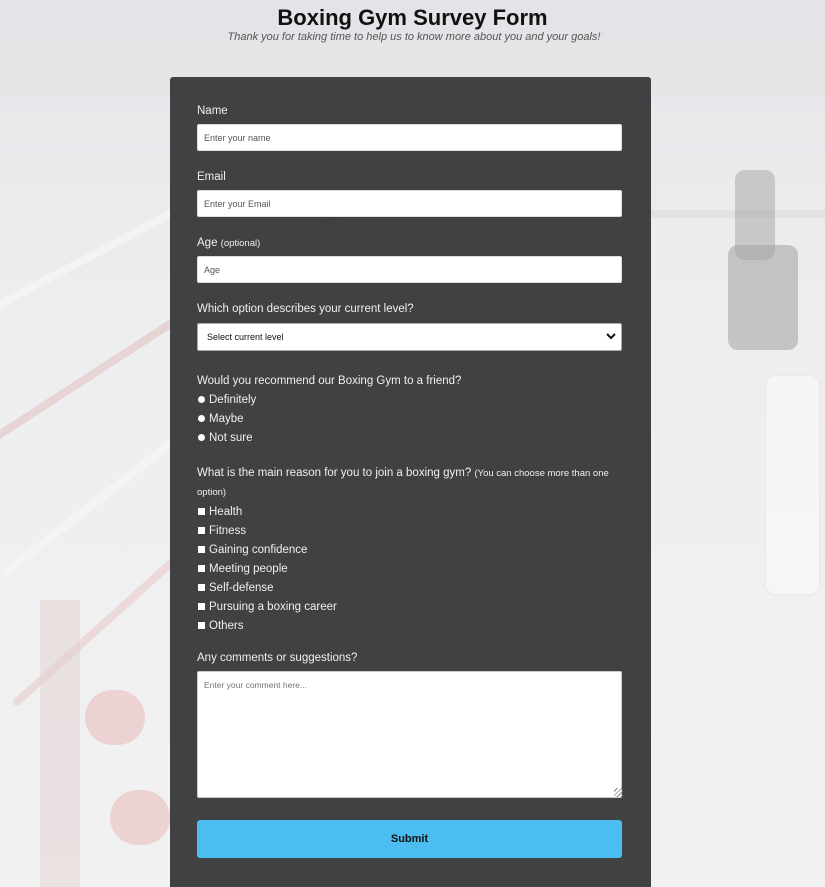 The image size is (825, 887). I want to click on checkbox-option: Gaining confidence, so click(410, 549).